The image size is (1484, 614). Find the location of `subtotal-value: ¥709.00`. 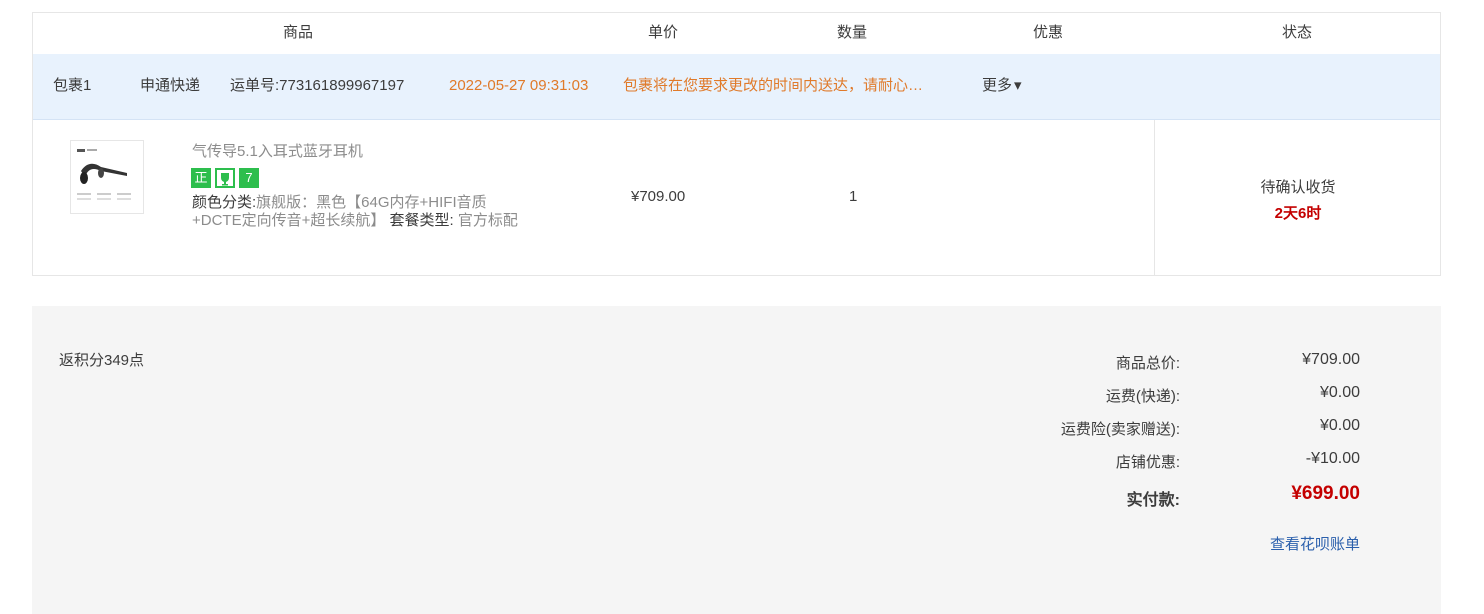

subtotal-value: ¥709.00 is located at coordinates (1331, 359).